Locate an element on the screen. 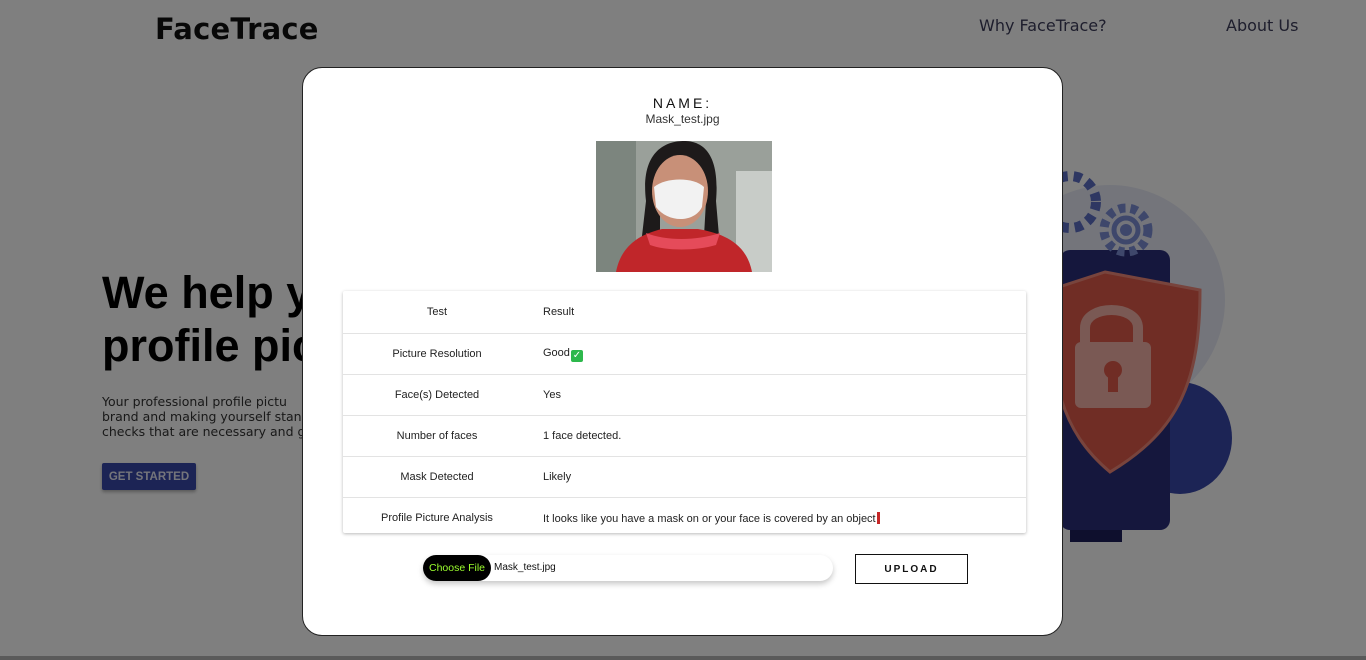 The height and width of the screenshot is (660, 1366). upload-button: UPLOAD is located at coordinates (911, 569).